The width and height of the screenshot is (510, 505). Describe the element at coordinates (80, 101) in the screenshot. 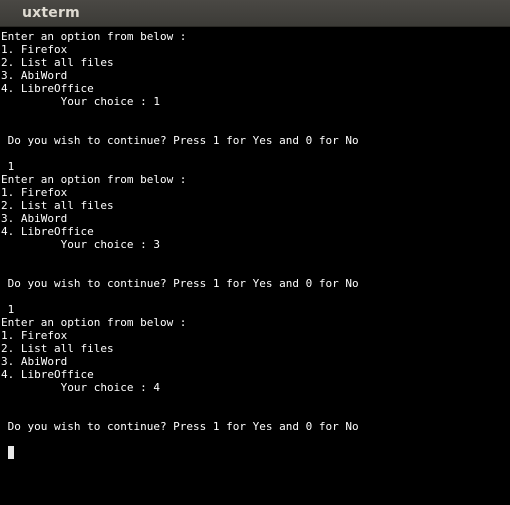

I see `terminal-line: Your choice : 1` at that location.